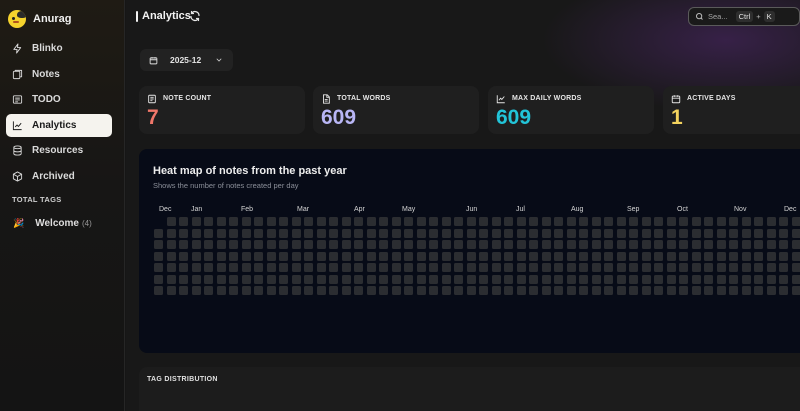 The image size is (800, 411). I want to click on sidebar-item-resources: Resources, so click(59, 150).